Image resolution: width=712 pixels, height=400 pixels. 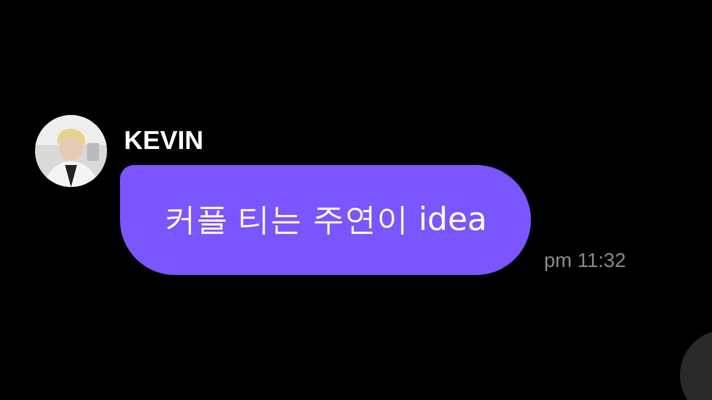 I want to click on sender-name: KEVIN, so click(x=163, y=140).